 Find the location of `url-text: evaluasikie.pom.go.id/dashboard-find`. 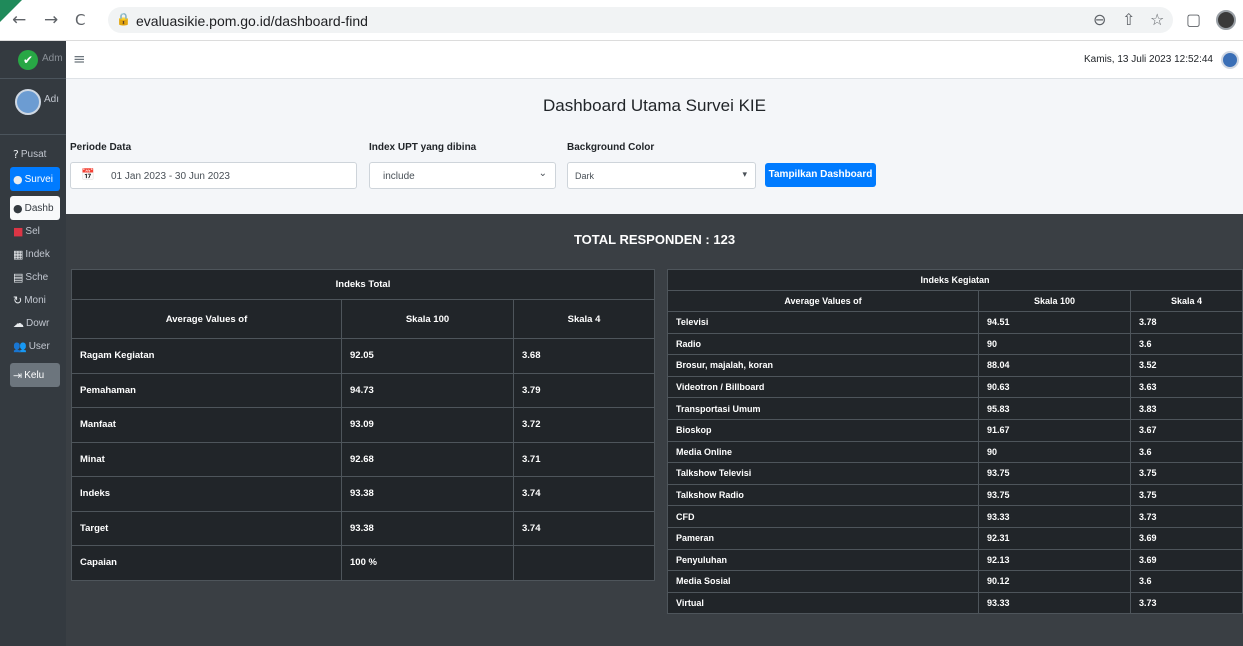

url-text: evaluasikie.pom.go.id/dashboard-find is located at coordinates (252, 21).